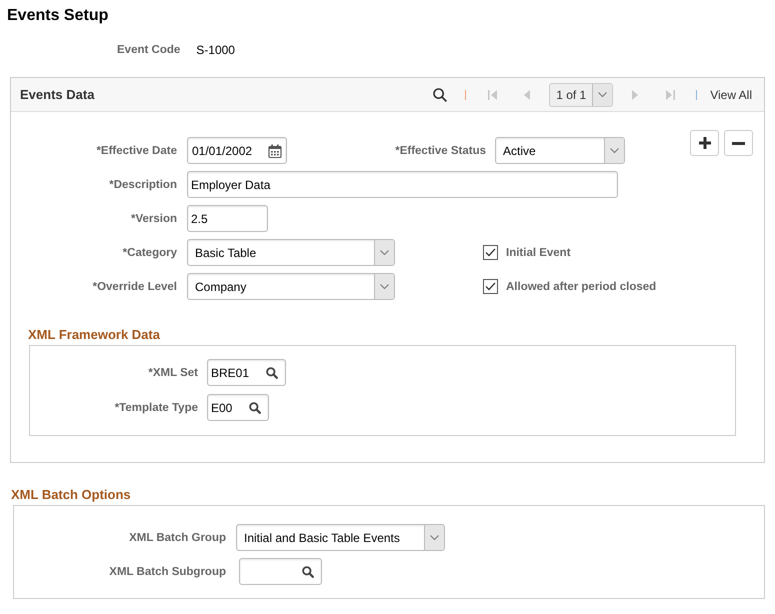  Describe the element at coordinates (340, 537) in the screenshot. I see `dropdown-field: Initial and Basic Table Events` at that location.